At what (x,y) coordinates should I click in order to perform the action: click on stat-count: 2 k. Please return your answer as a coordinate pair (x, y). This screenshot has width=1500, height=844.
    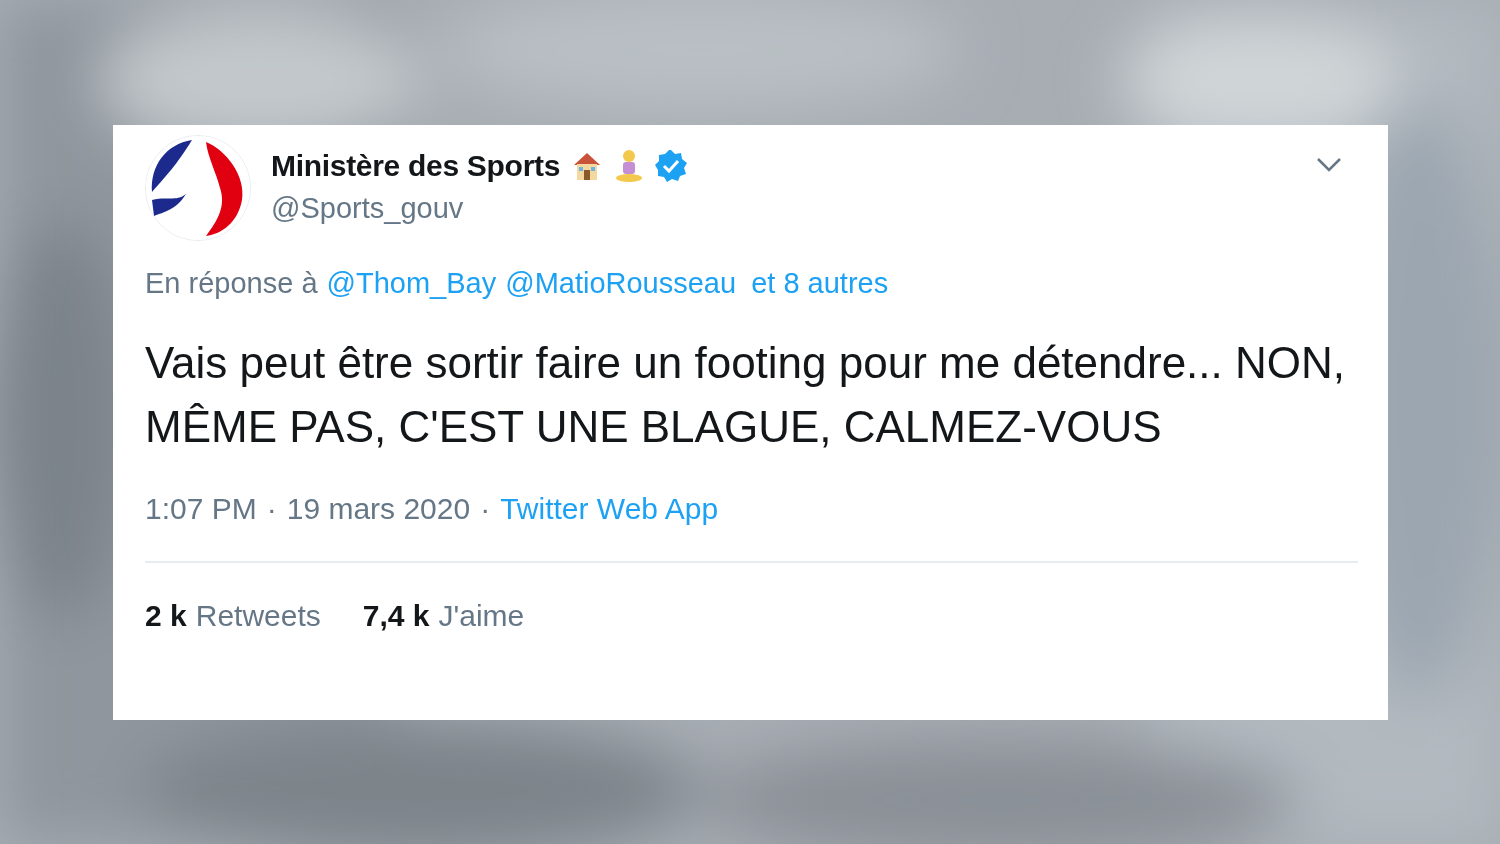
    Looking at the image, I should click on (166, 616).